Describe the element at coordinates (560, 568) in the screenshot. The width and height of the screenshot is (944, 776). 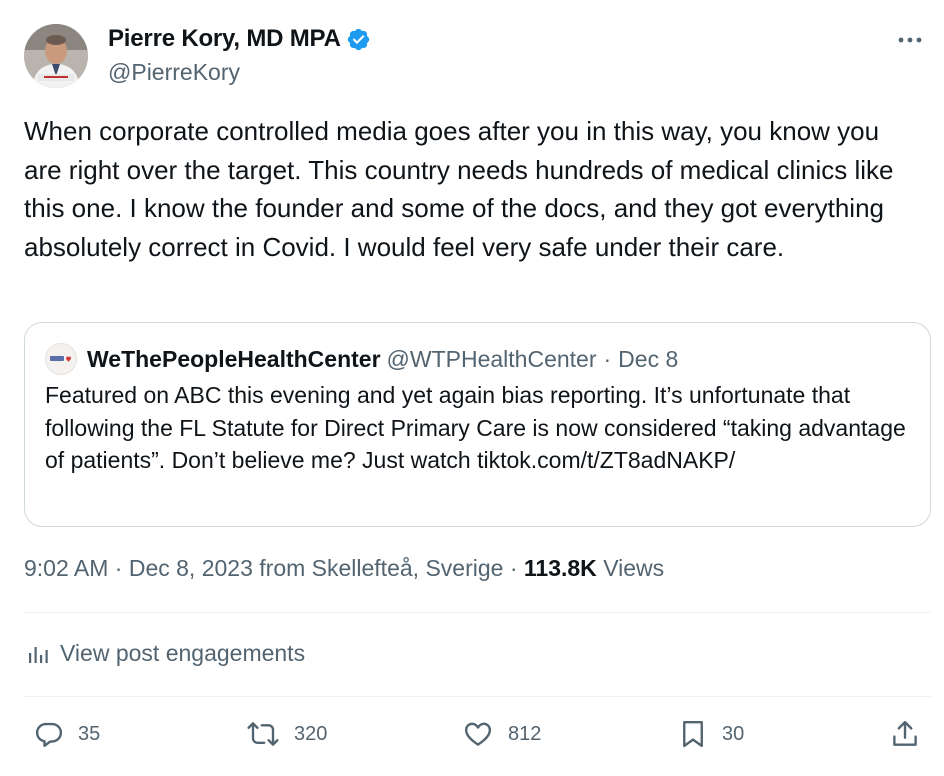
I see `views-count: 113.8K` at that location.